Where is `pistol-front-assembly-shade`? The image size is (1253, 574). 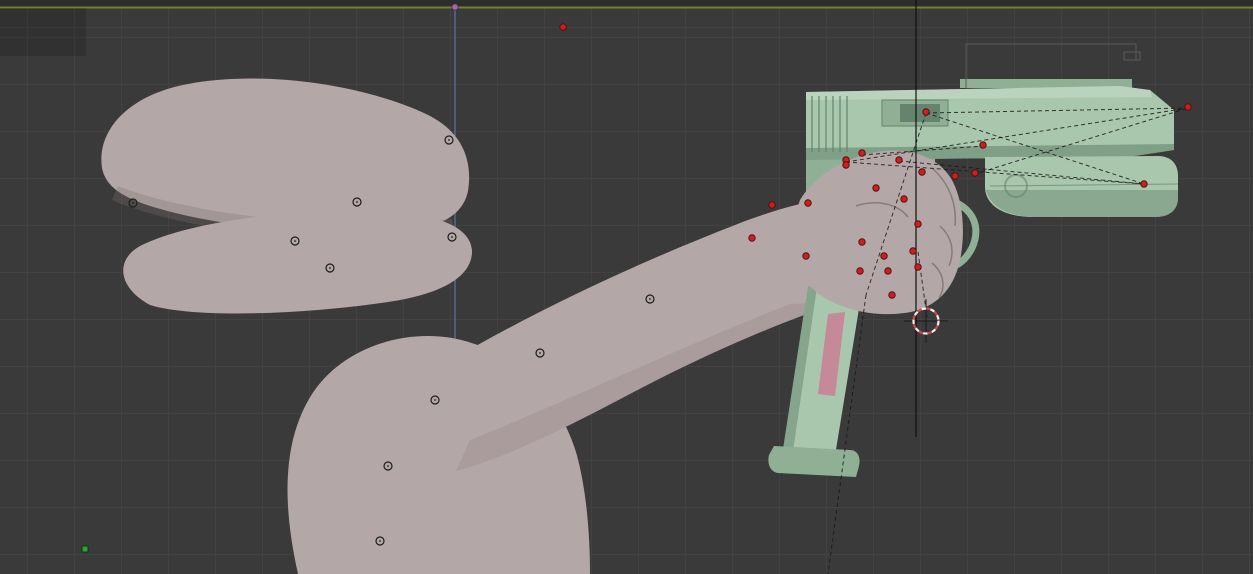 pistol-front-assembly-shade is located at coordinates (1082, 203).